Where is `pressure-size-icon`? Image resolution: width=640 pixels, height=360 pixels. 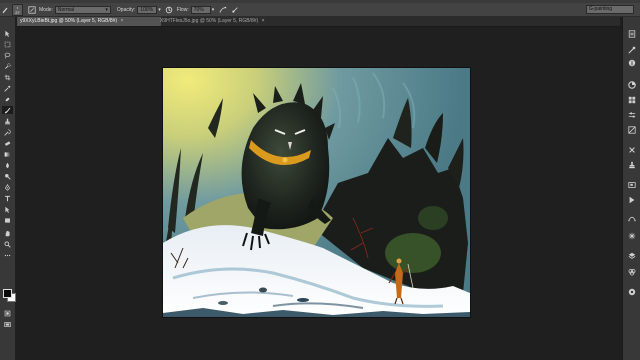
pressure-size-icon is located at coordinates (234, 9).